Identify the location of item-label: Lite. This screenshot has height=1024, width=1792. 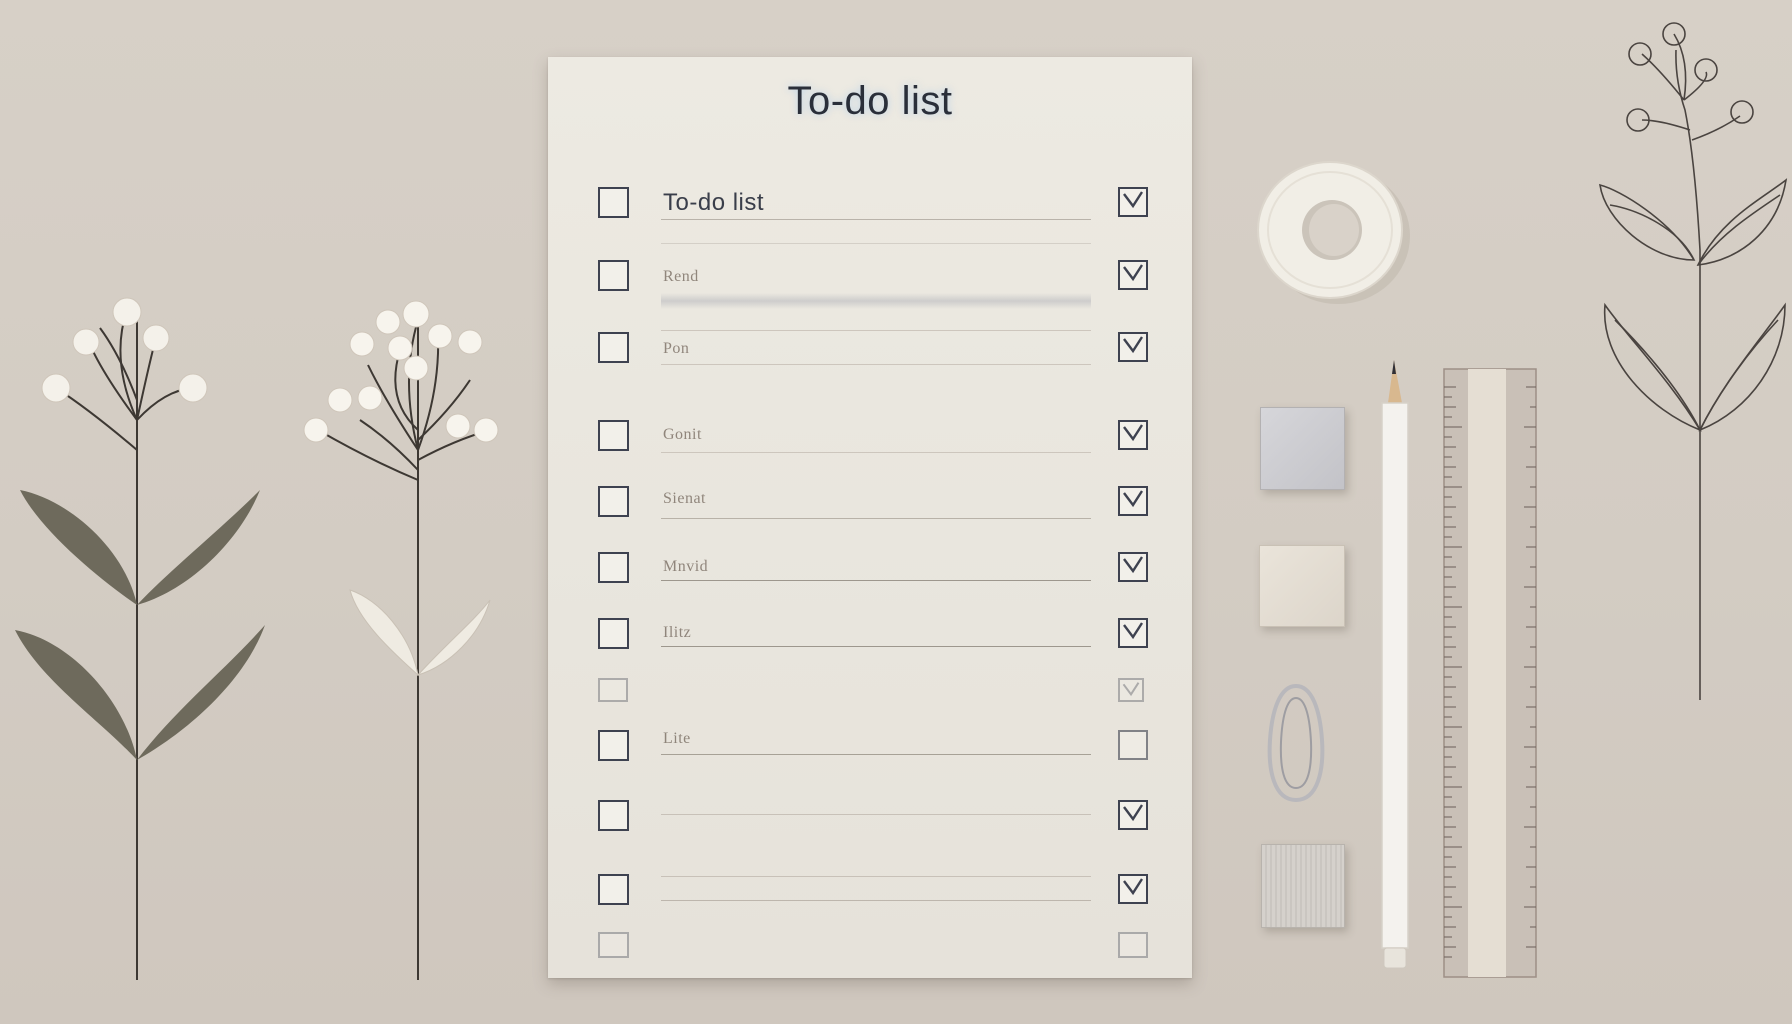
(677, 738).